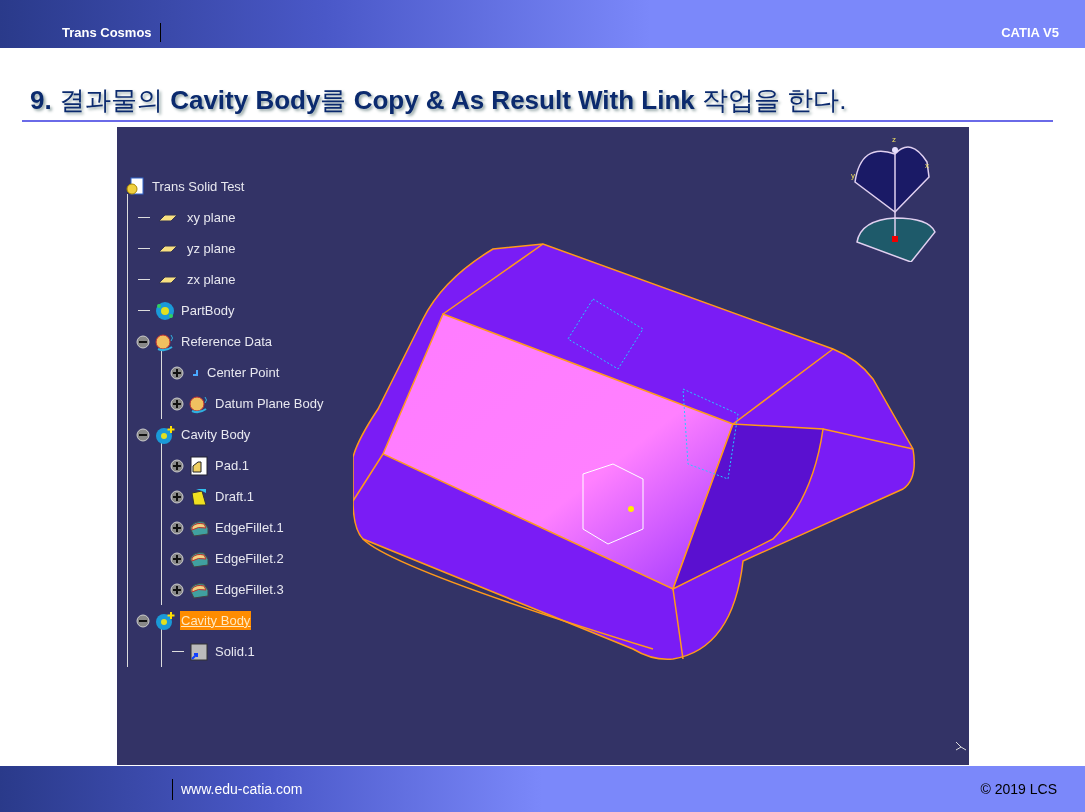  I want to click on website-url: www.edu-catia.com, so click(237, 789).